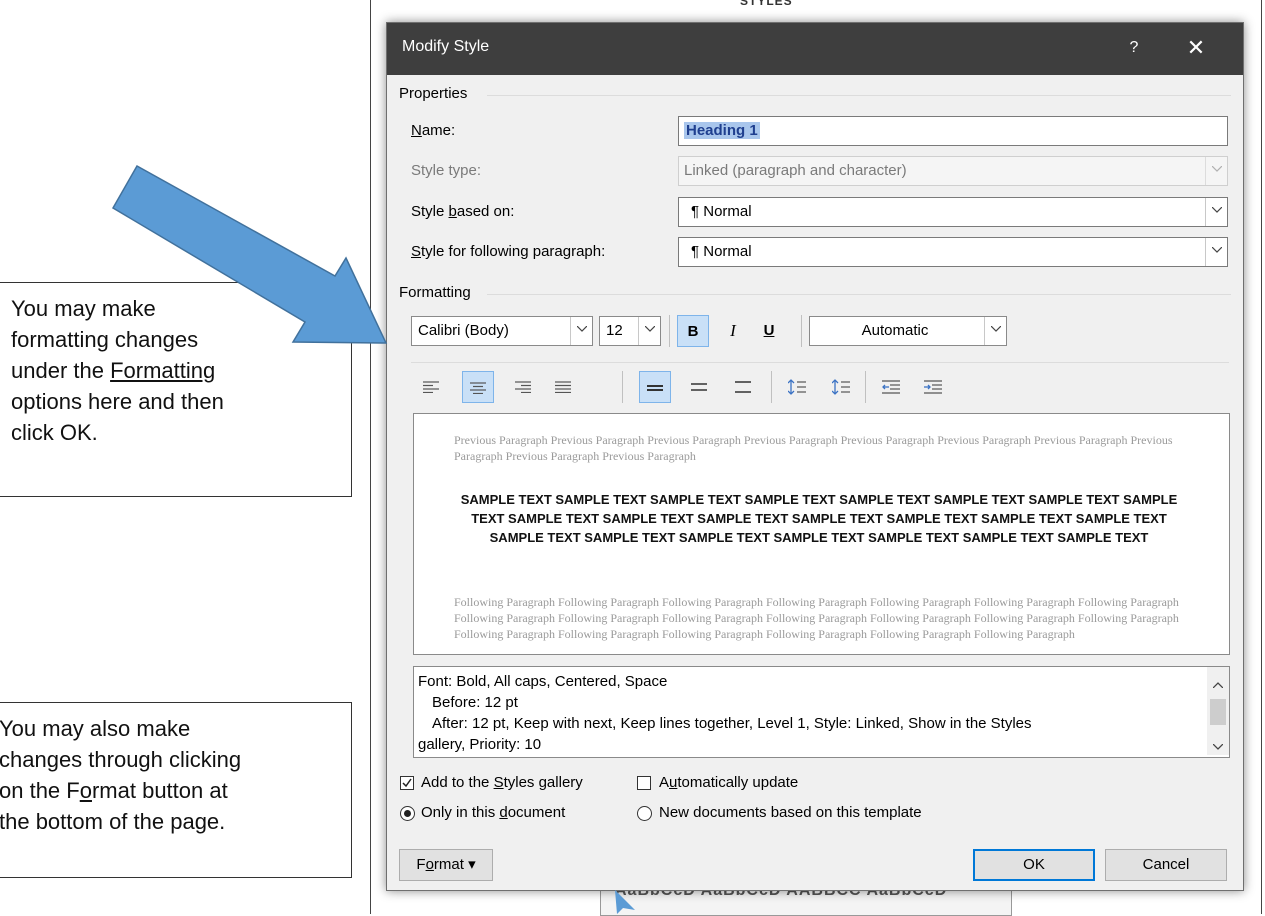  Describe the element at coordinates (625, 902) in the screenshot. I see `small-pointer-arrow` at that location.